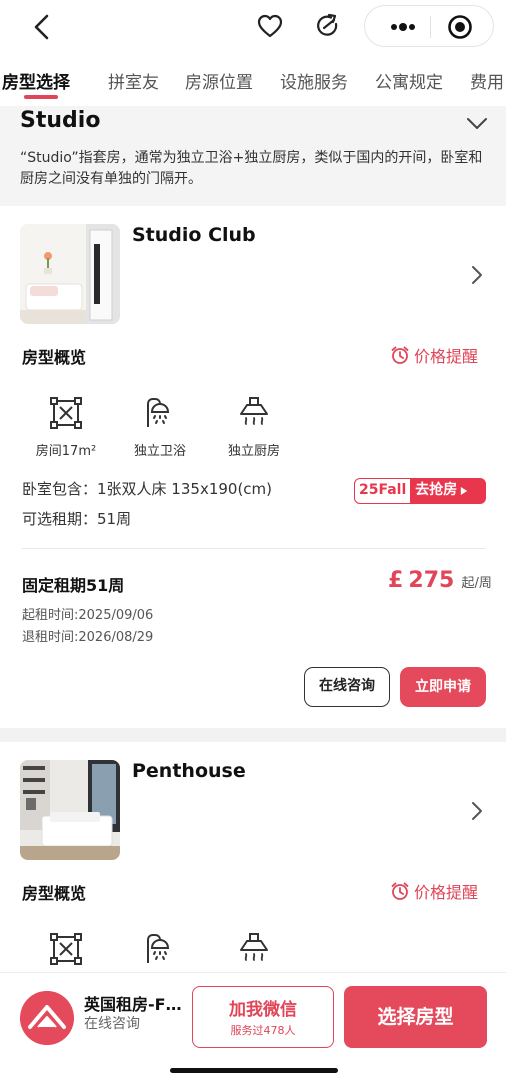  I want to click on agency-logo, so click(47, 1018).